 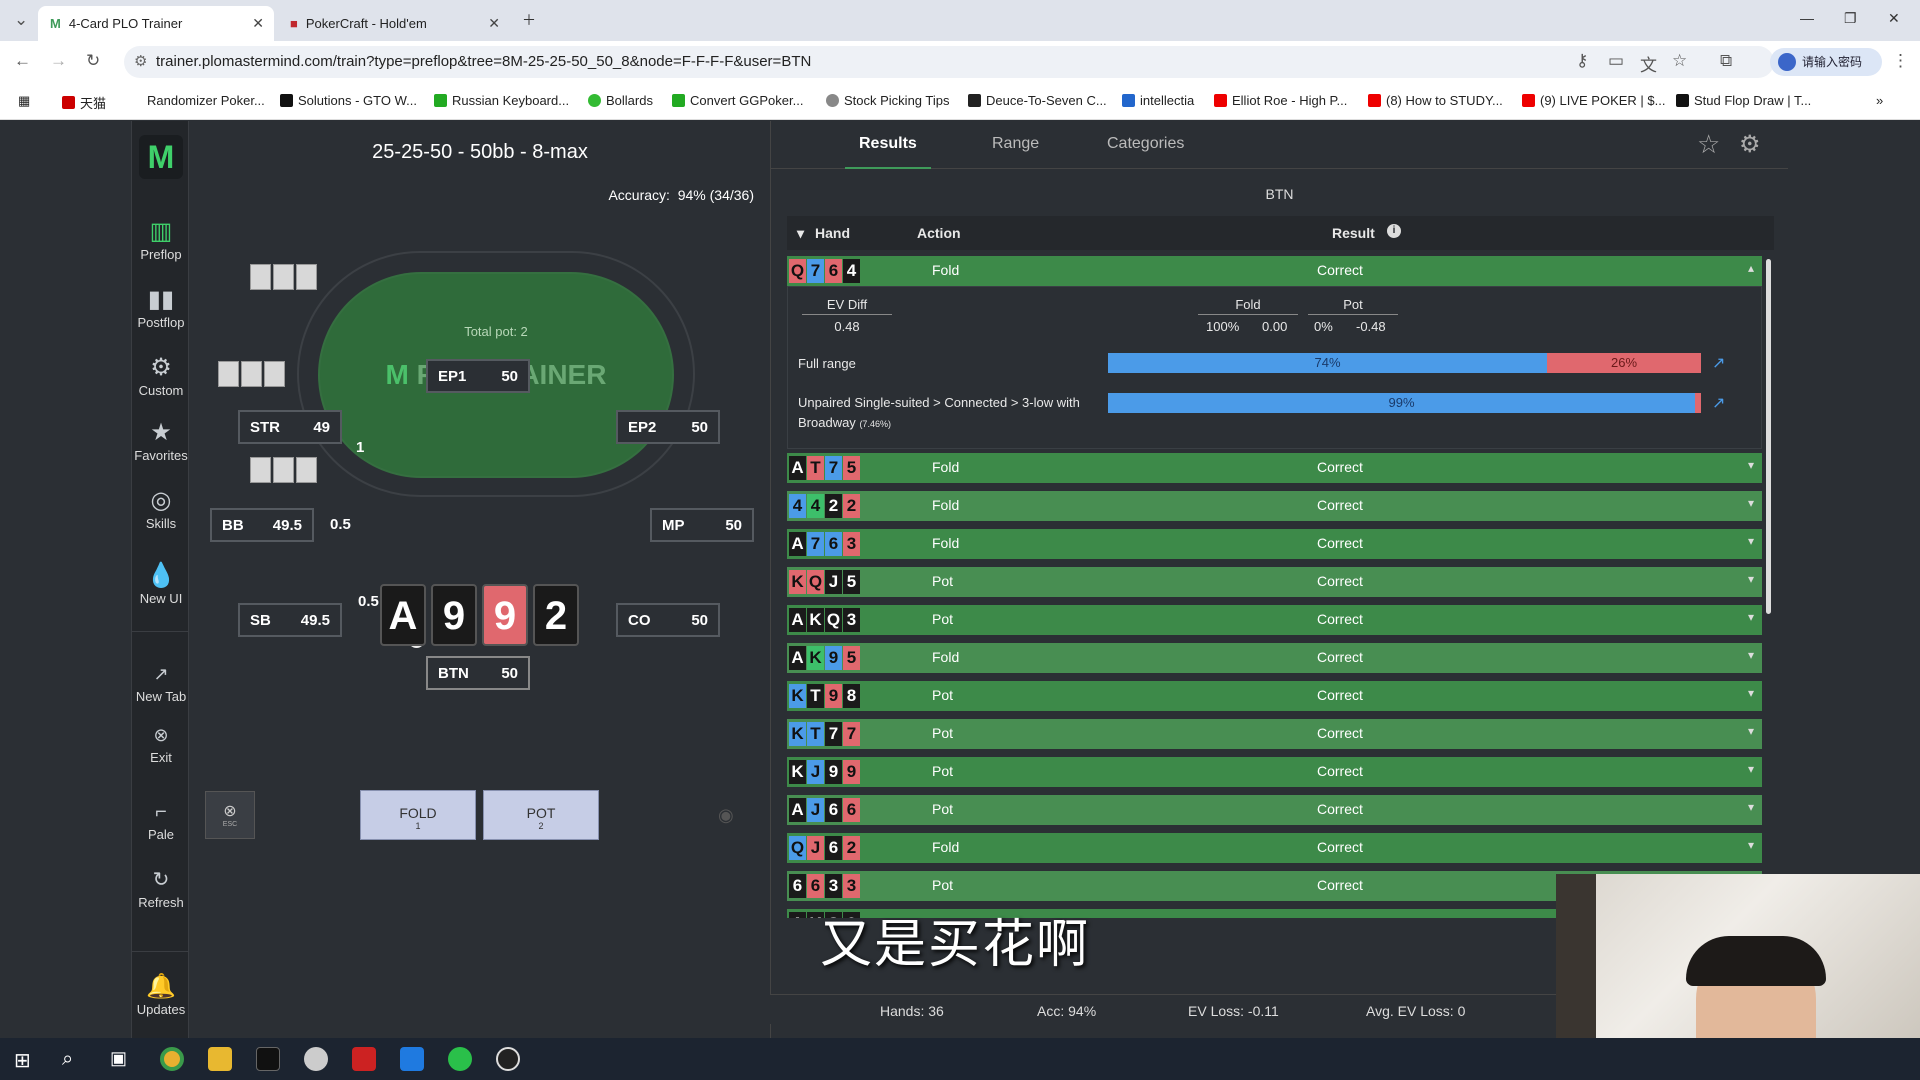 I want to click on wechat-icon, so click(x=460, y=1059).